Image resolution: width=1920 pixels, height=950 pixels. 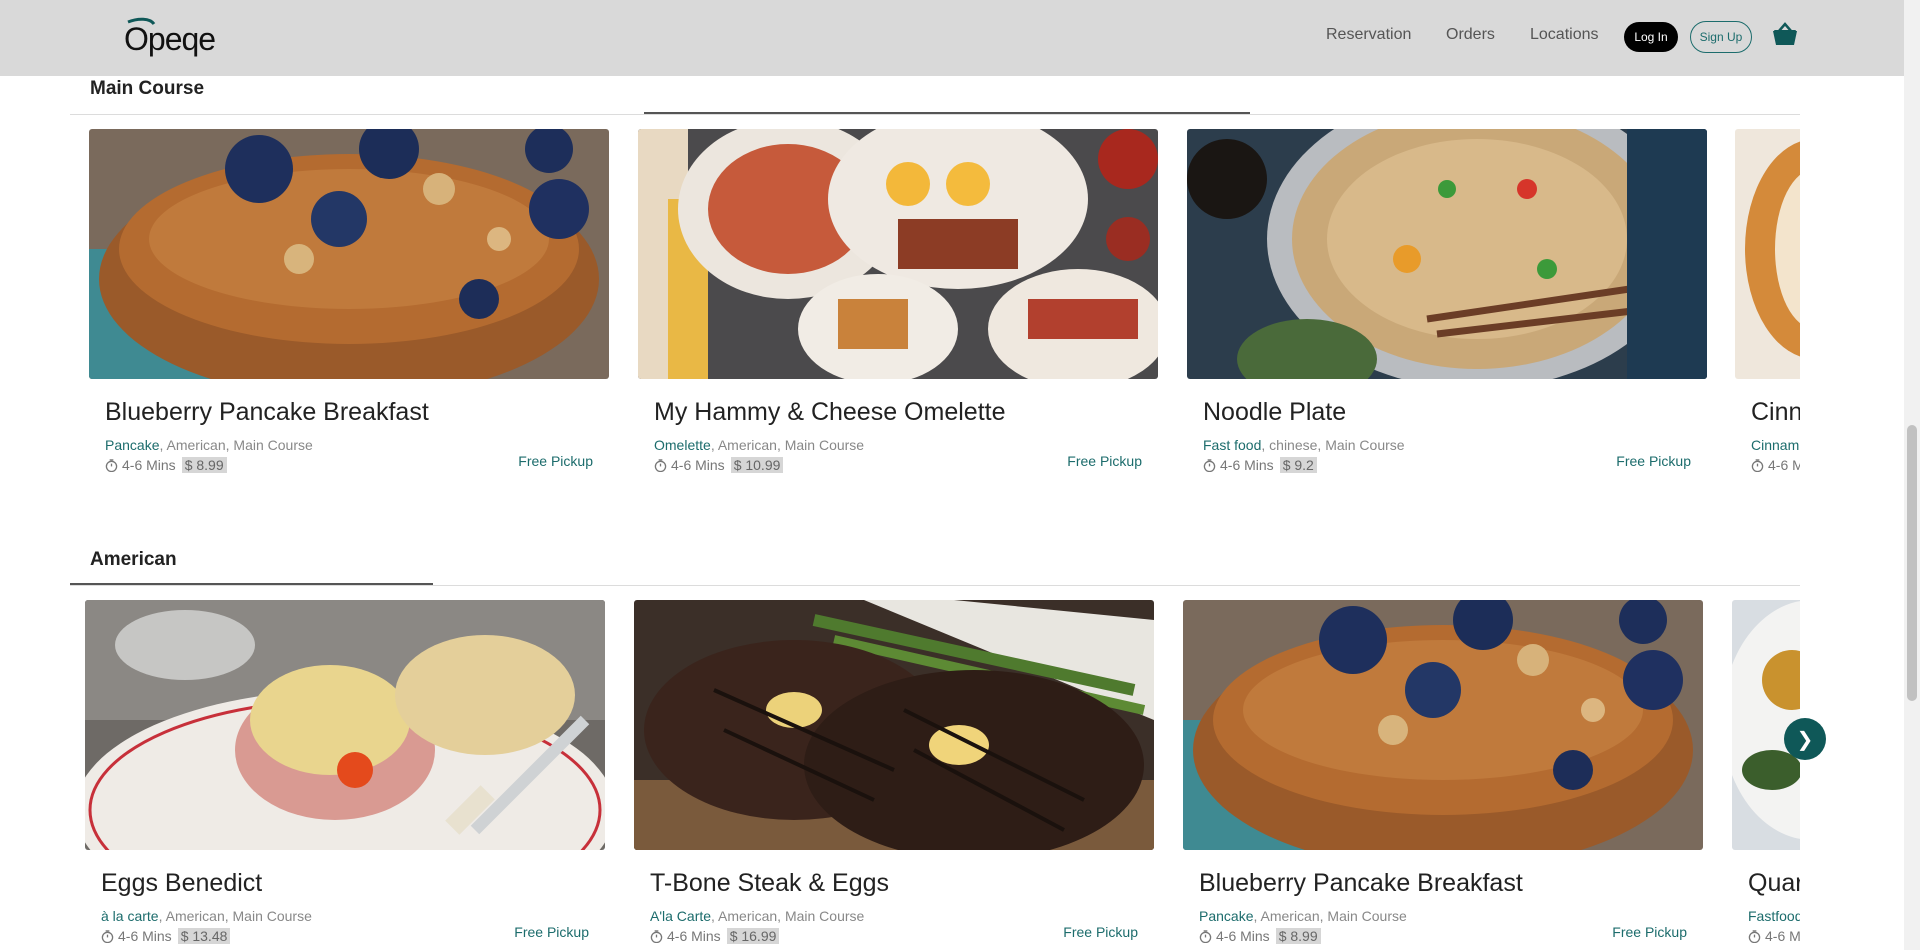 What do you see at coordinates (1470, 35) in the screenshot?
I see `nav-orders: Orders` at bounding box center [1470, 35].